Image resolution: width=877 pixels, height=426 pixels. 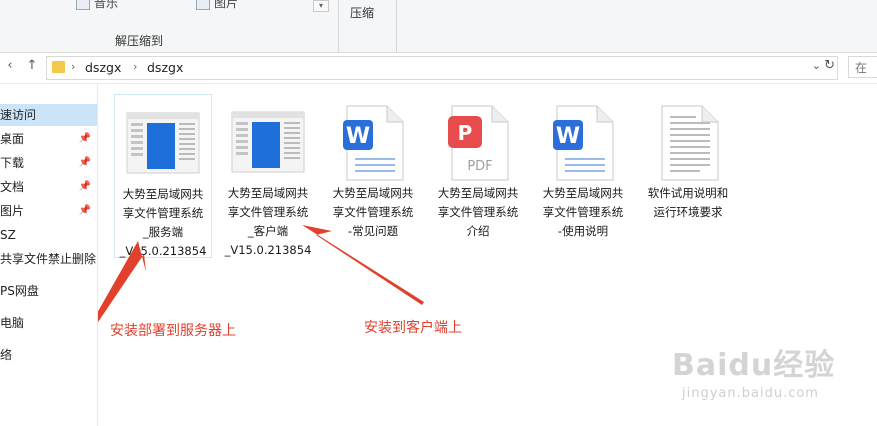 I want to click on file-item-faq-doc: W 大势至局域网共 享文件管理系统 -常见问题, so click(x=373, y=166).